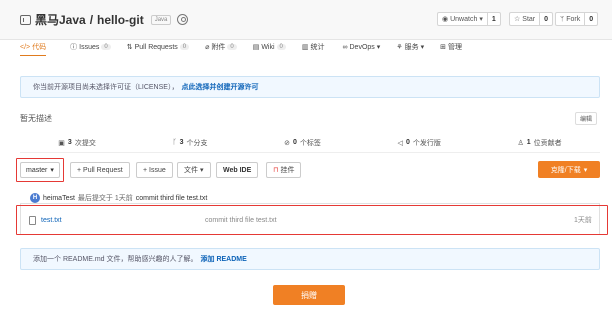 This screenshot has height=310, width=612. Describe the element at coordinates (407, 142) in the screenshot. I see `releases-count: 0` at that location.